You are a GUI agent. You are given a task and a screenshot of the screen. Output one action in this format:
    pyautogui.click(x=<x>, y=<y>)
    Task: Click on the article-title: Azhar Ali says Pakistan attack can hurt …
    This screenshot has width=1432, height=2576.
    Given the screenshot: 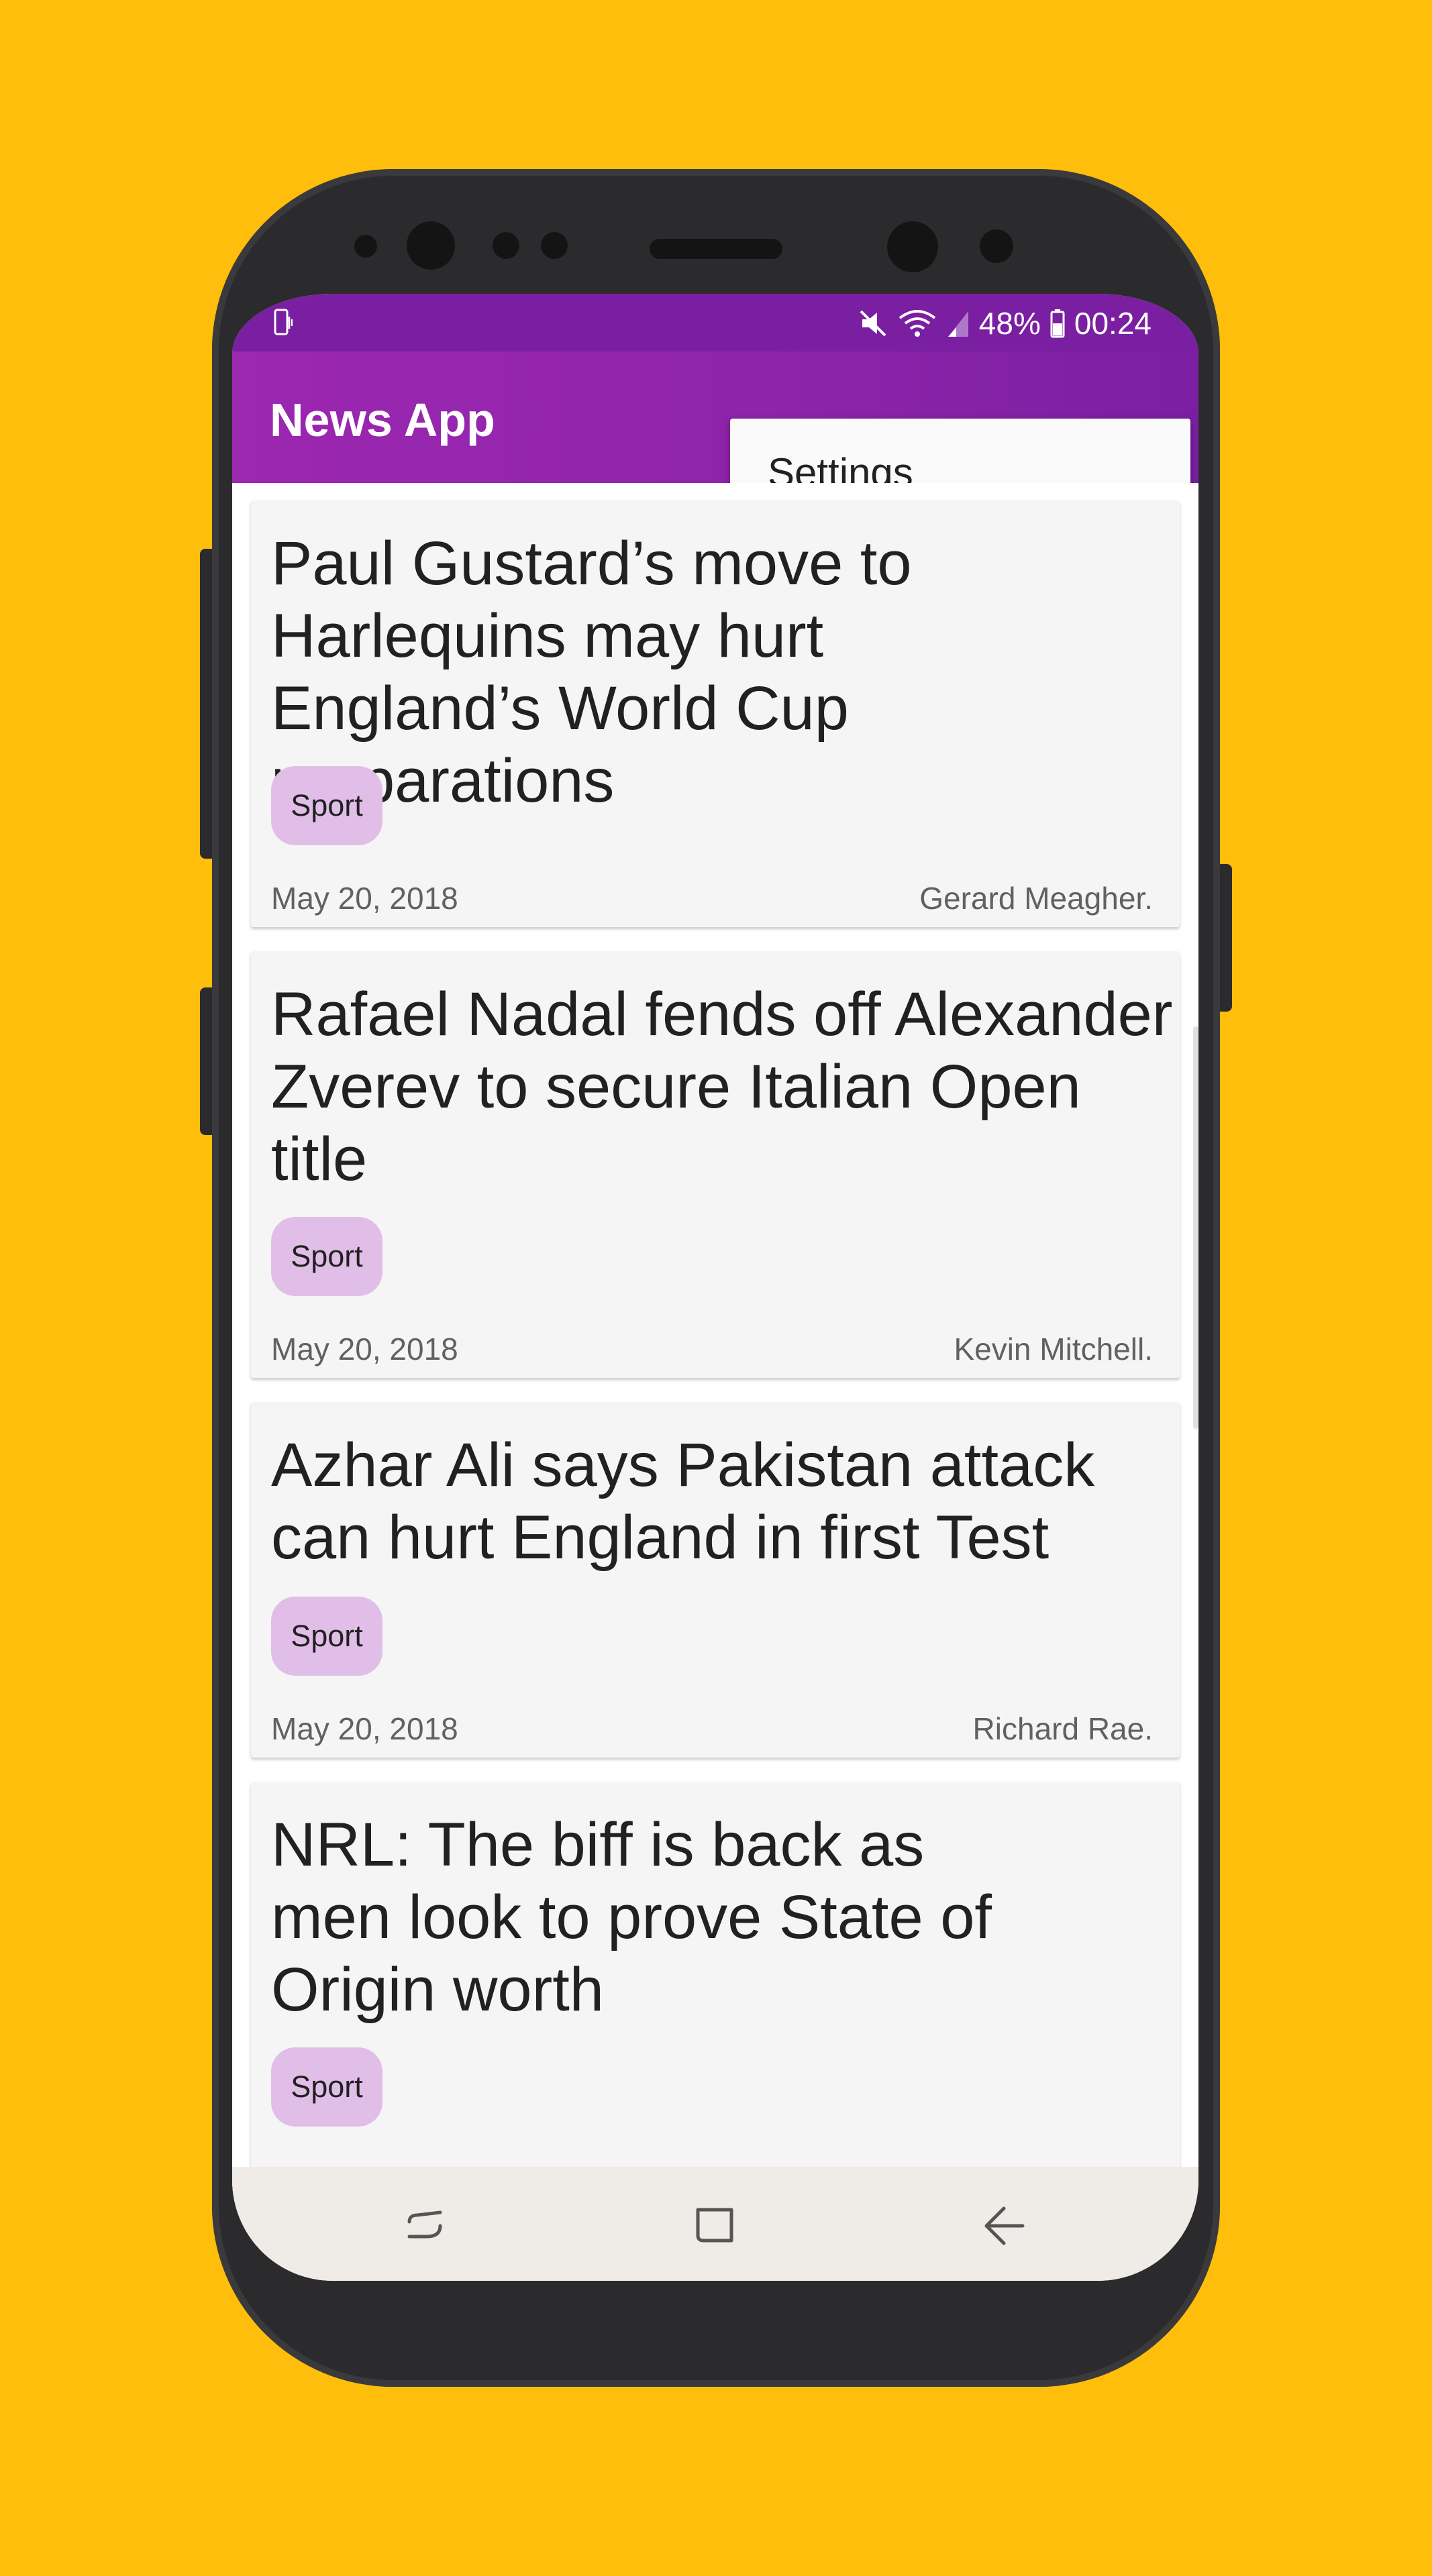 What is the action you would take?
    pyautogui.click(x=683, y=1501)
    